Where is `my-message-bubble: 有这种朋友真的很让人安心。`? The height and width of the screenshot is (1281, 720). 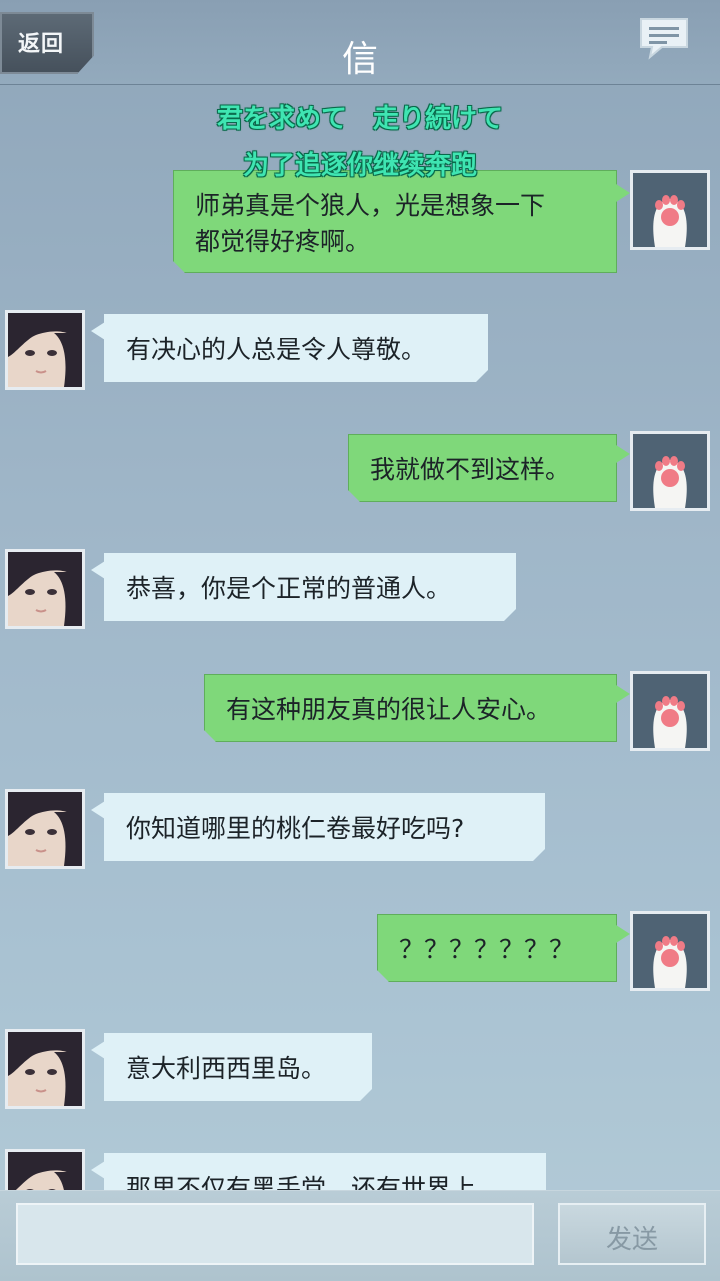
my-message-bubble: 有这种朋友真的很让人安心。 is located at coordinates (410, 708).